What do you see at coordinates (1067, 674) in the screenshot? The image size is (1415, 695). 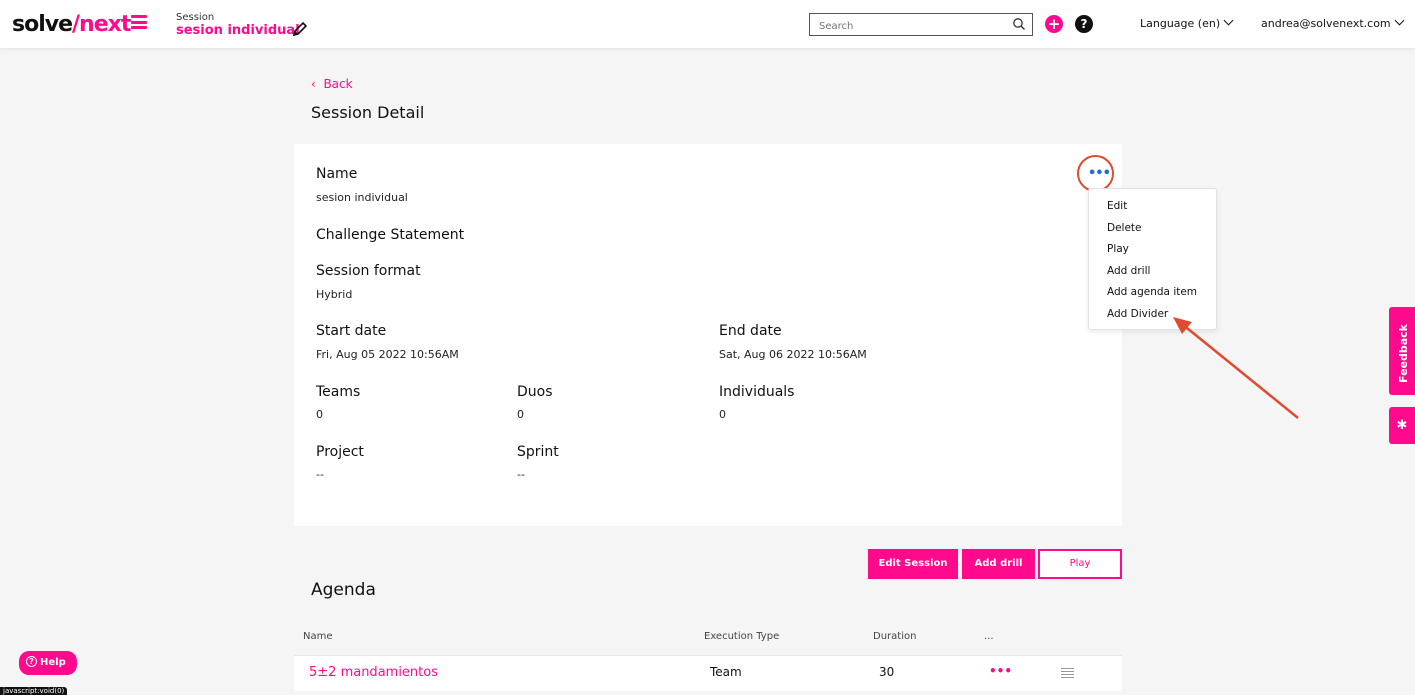 I see `drag-handle-icon` at bounding box center [1067, 674].